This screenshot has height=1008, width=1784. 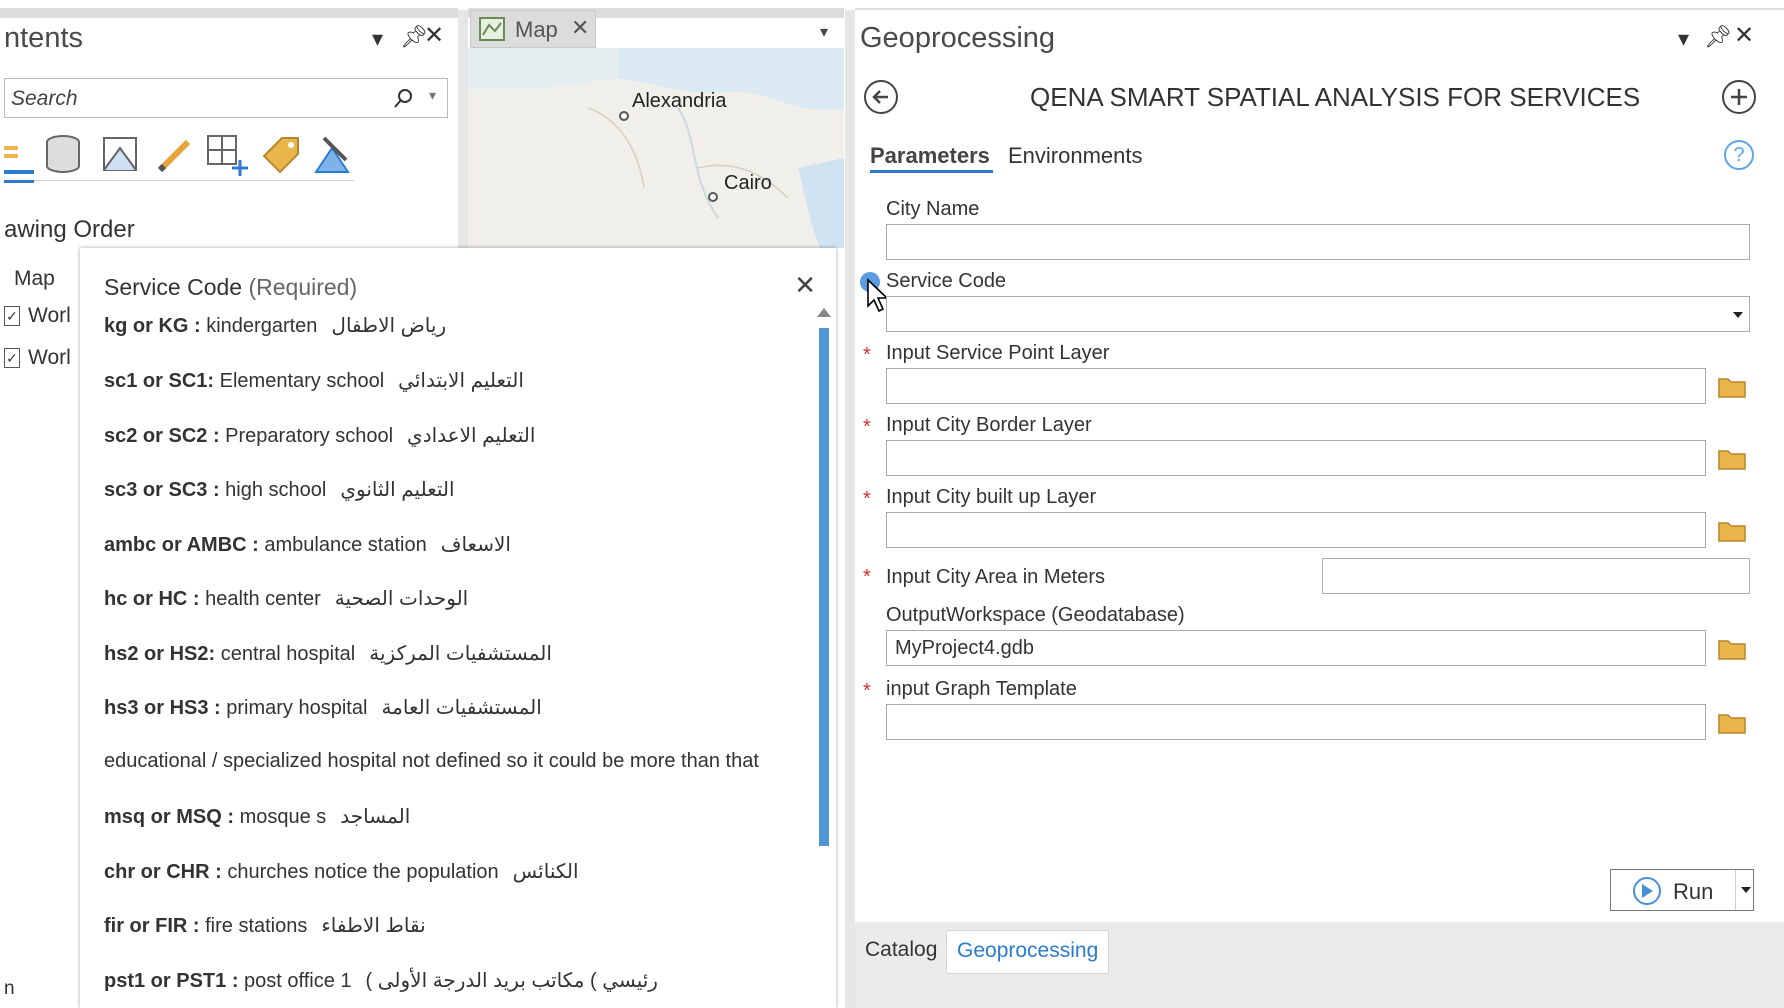 I want to click on run-button: Run, so click(x=1682, y=890).